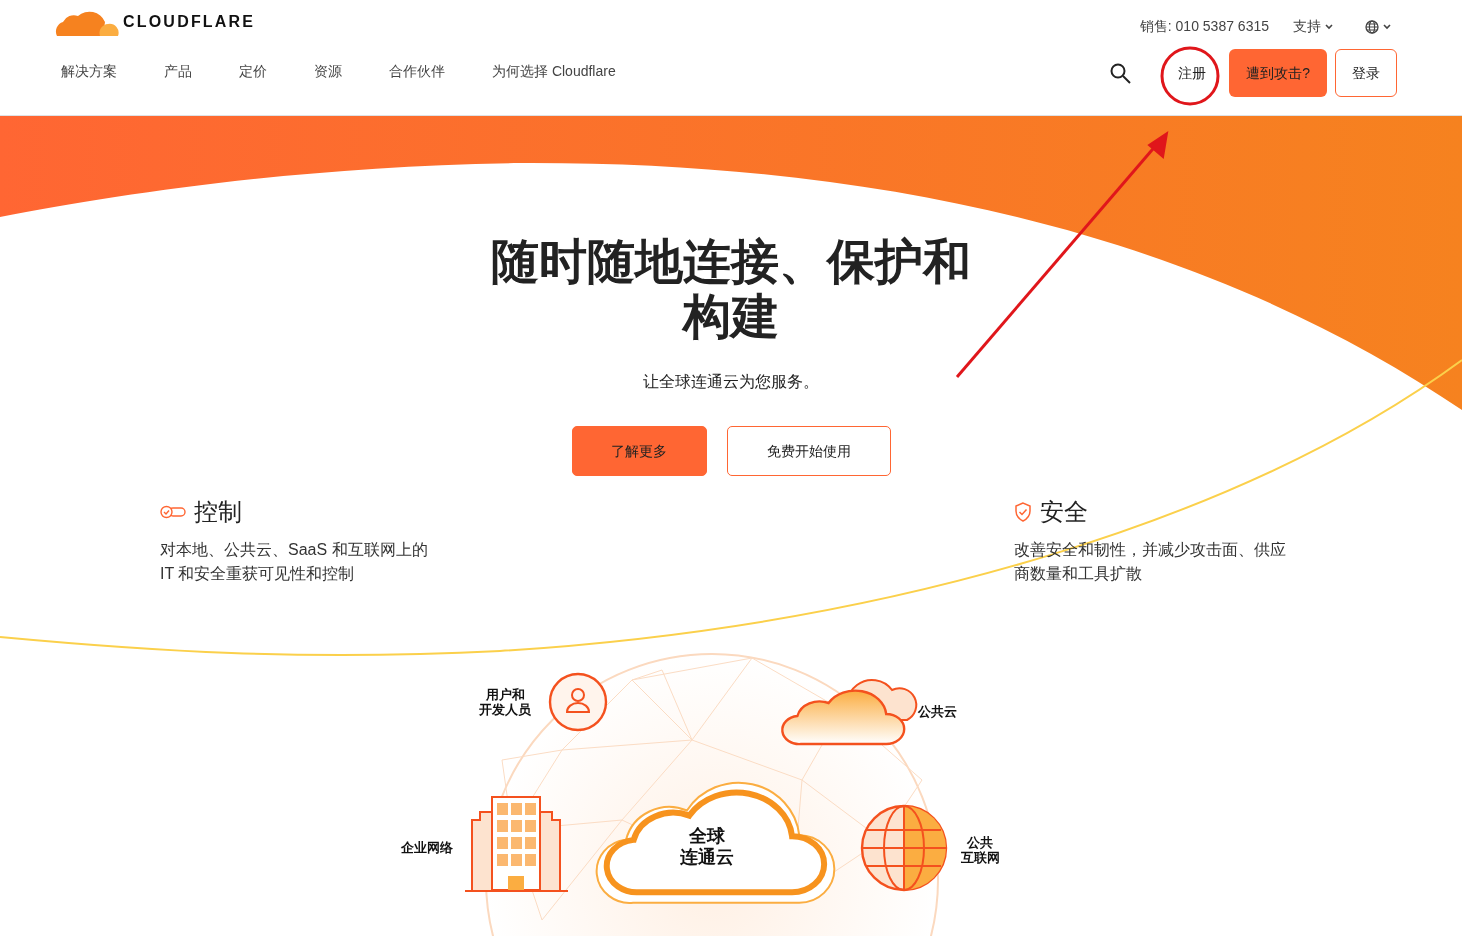  Describe the element at coordinates (417, 71) in the screenshot. I see `nav-link: 合作伙伴` at that location.